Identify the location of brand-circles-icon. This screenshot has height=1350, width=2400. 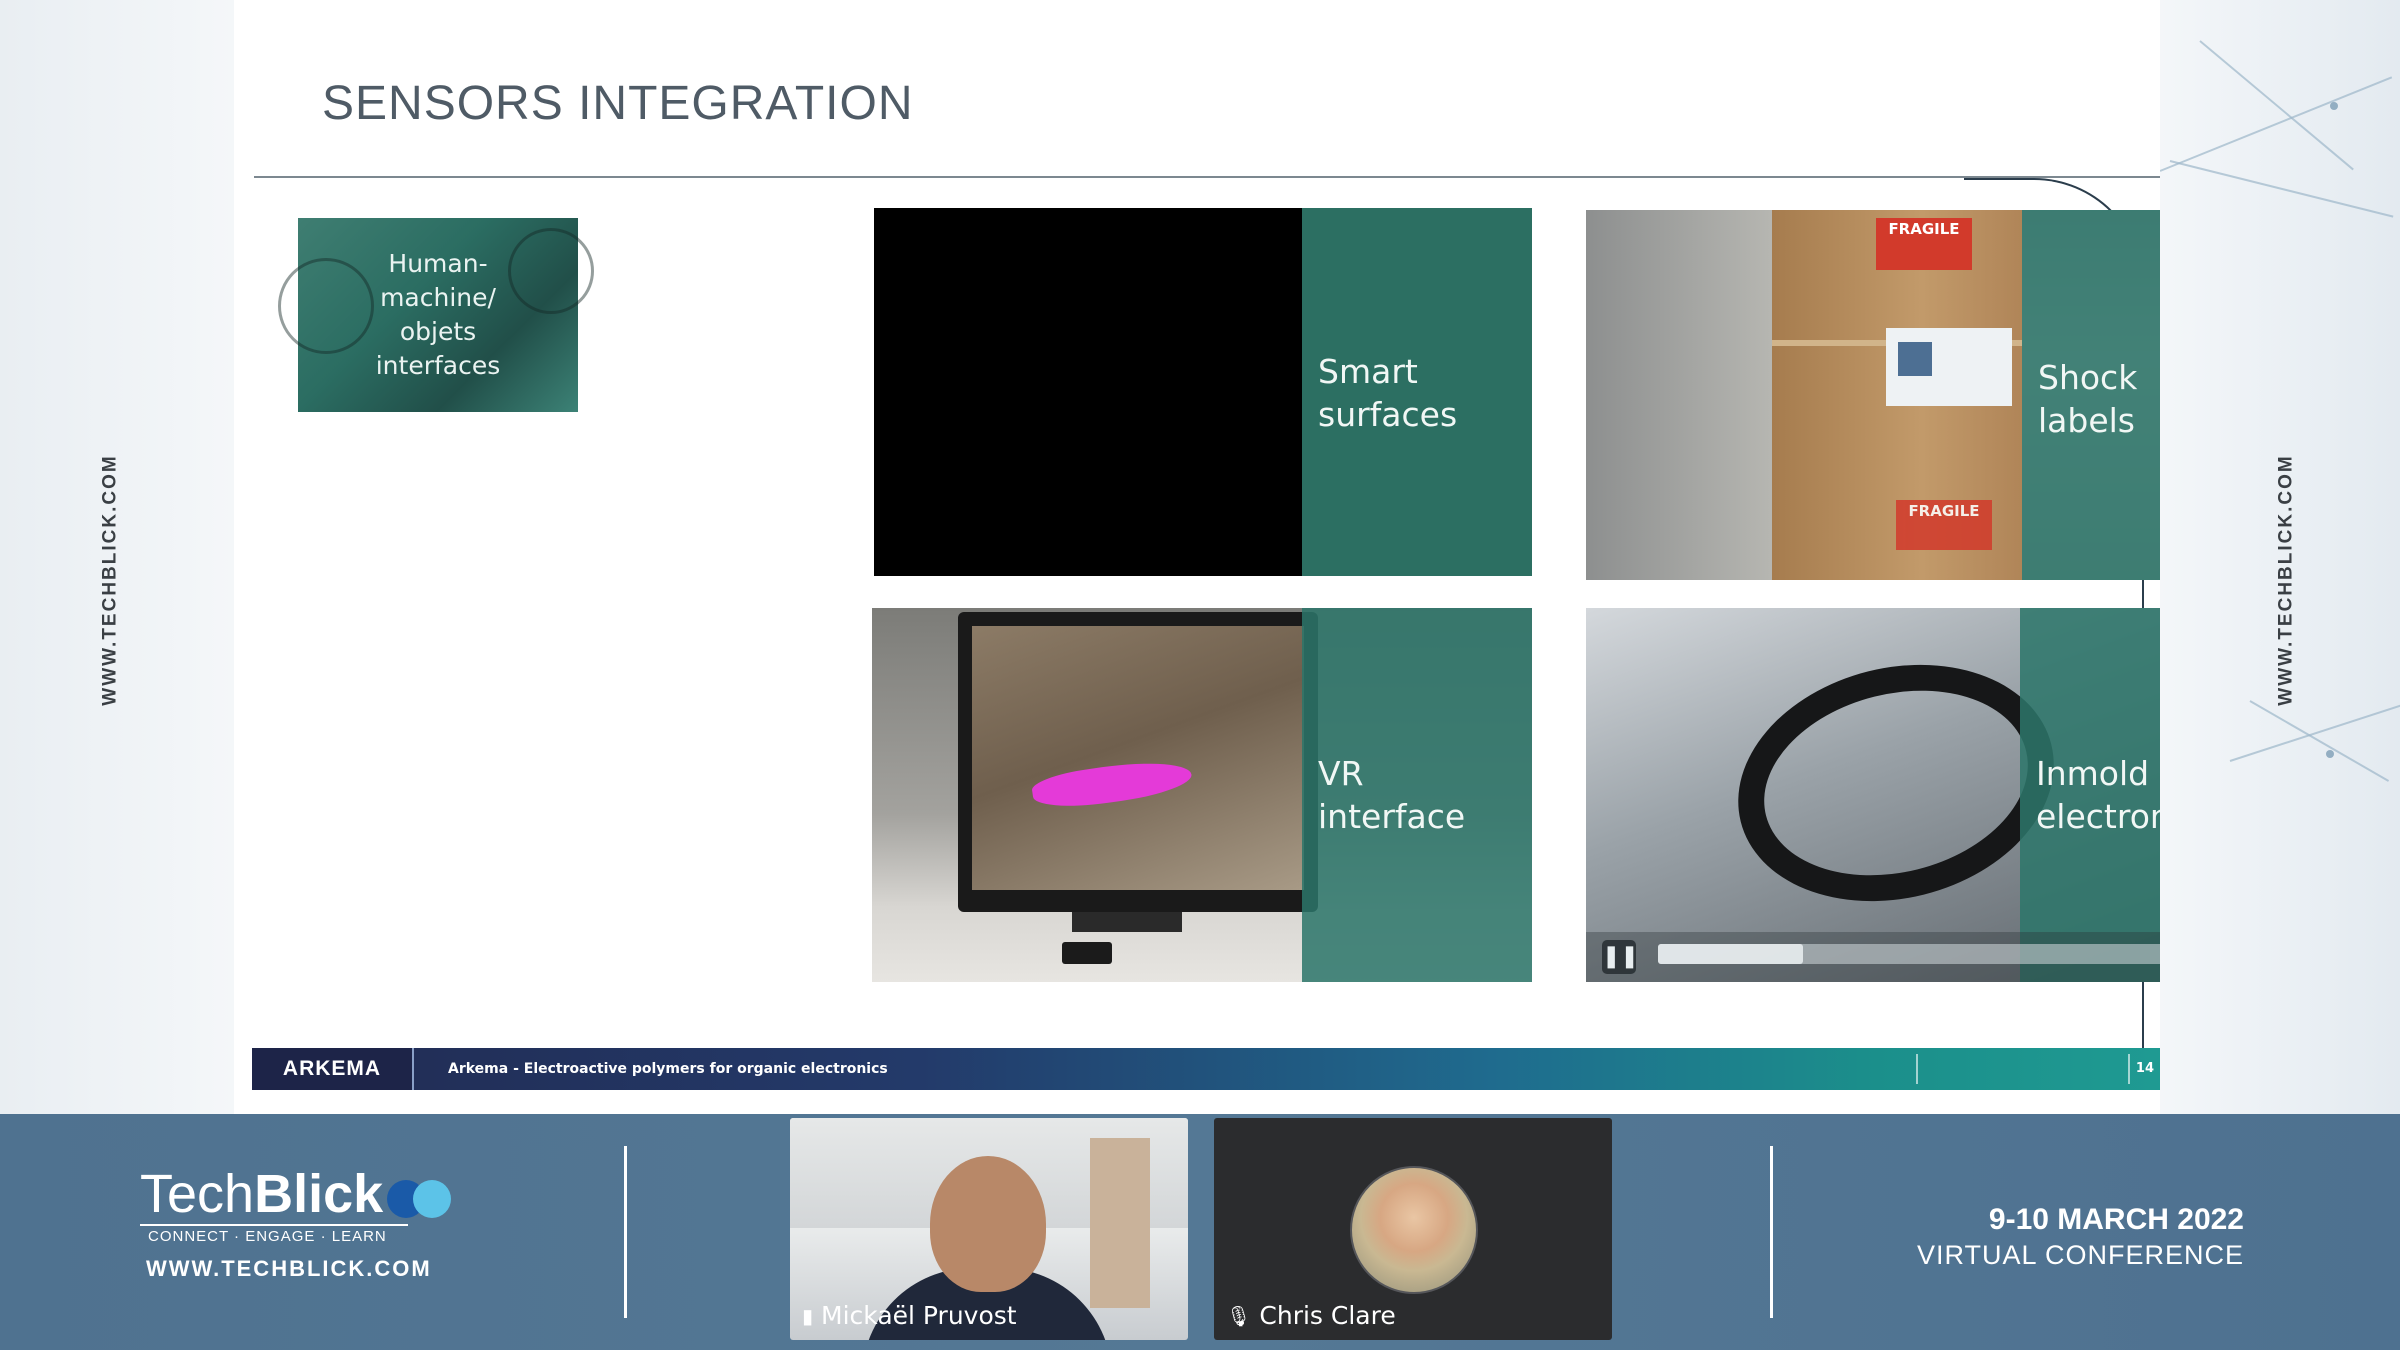
(420, 1198).